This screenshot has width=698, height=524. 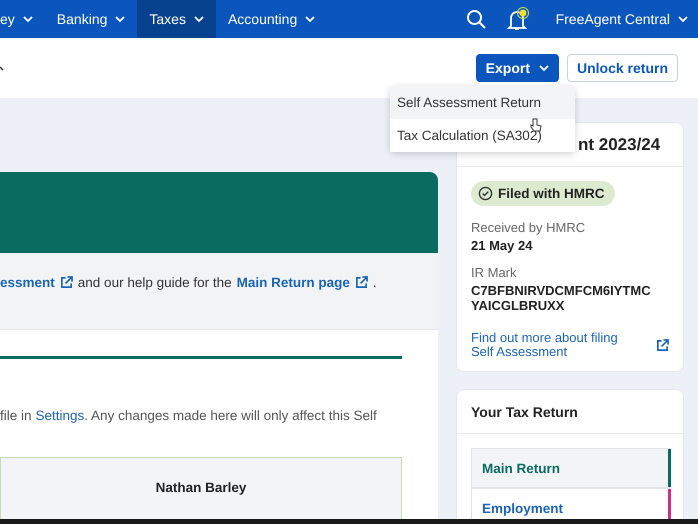 What do you see at coordinates (502, 245) in the screenshot?
I see `received-date: 21 May 24` at bounding box center [502, 245].